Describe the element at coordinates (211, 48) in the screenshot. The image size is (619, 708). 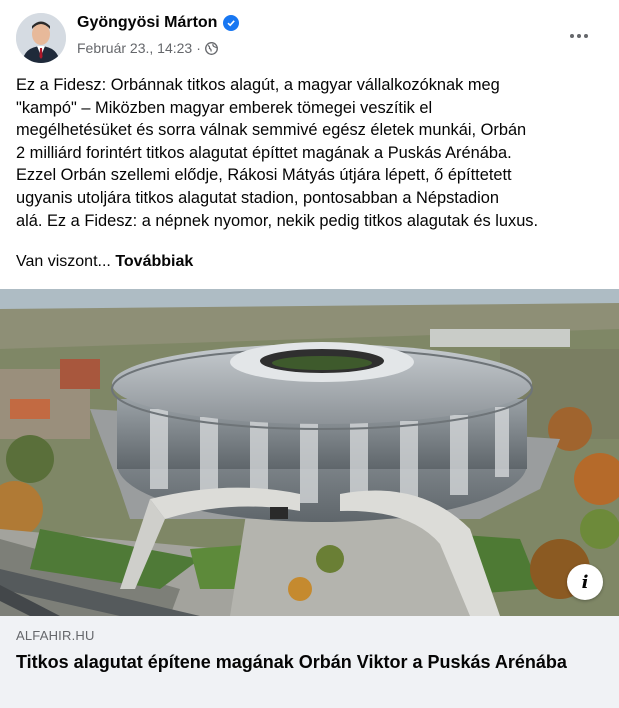
I see `globe-icon` at that location.